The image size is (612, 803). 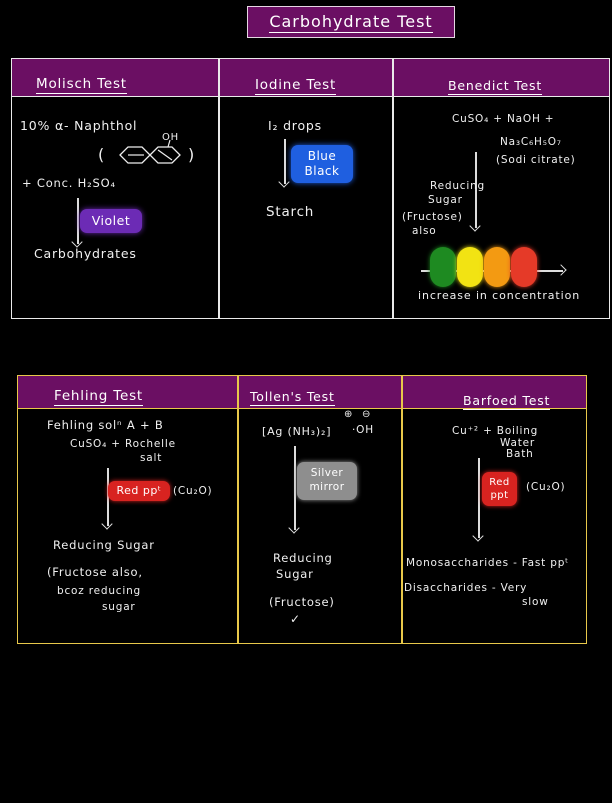 What do you see at coordinates (531, 142) in the screenshot?
I see `benedict-reagent-2: Na₃C₆H₅O₇` at bounding box center [531, 142].